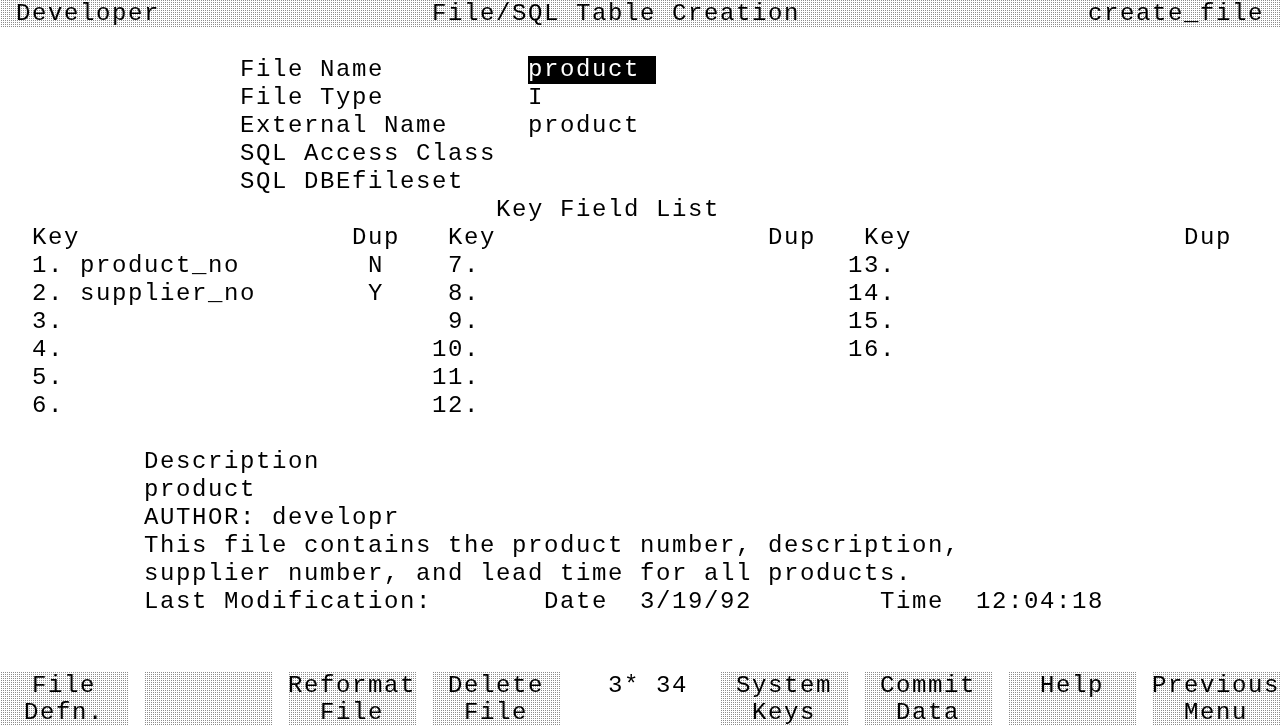 Image resolution: width=1280 pixels, height=726 pixels. I want to click on section-title: Key Field List, so click(608, 210).